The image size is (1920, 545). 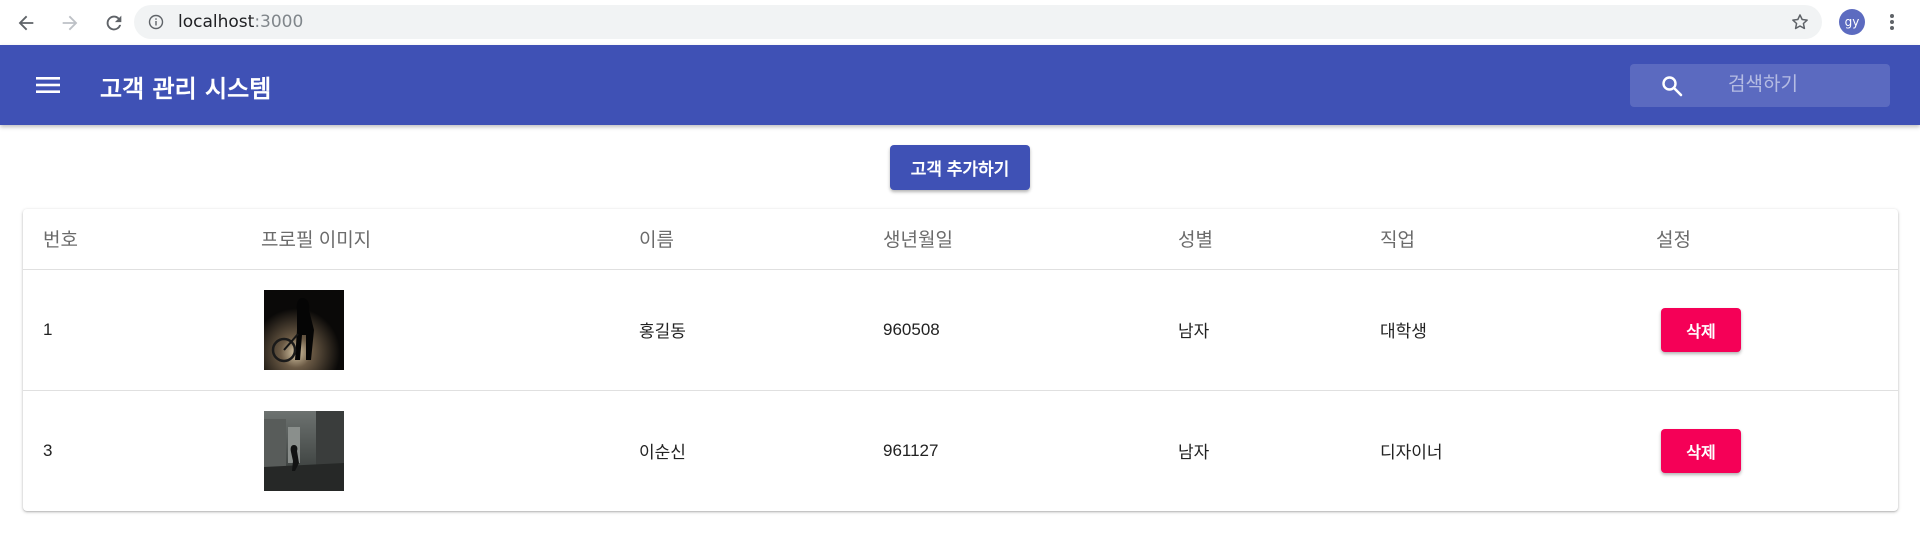 I want to click on app-title: 고객 관리 시스템, so click(x=186, y=89).